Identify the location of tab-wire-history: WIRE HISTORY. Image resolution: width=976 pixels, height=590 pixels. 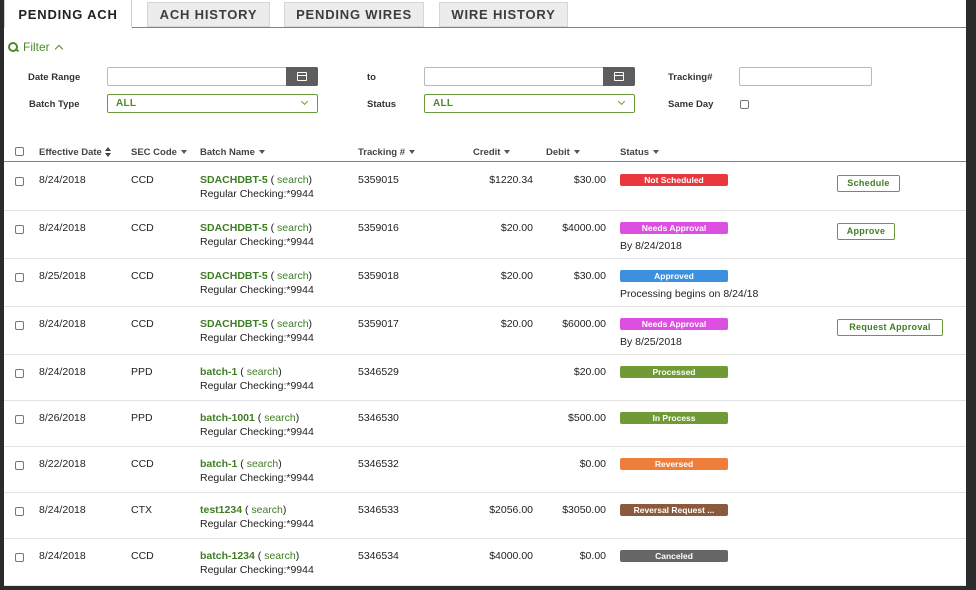
(503, 14).